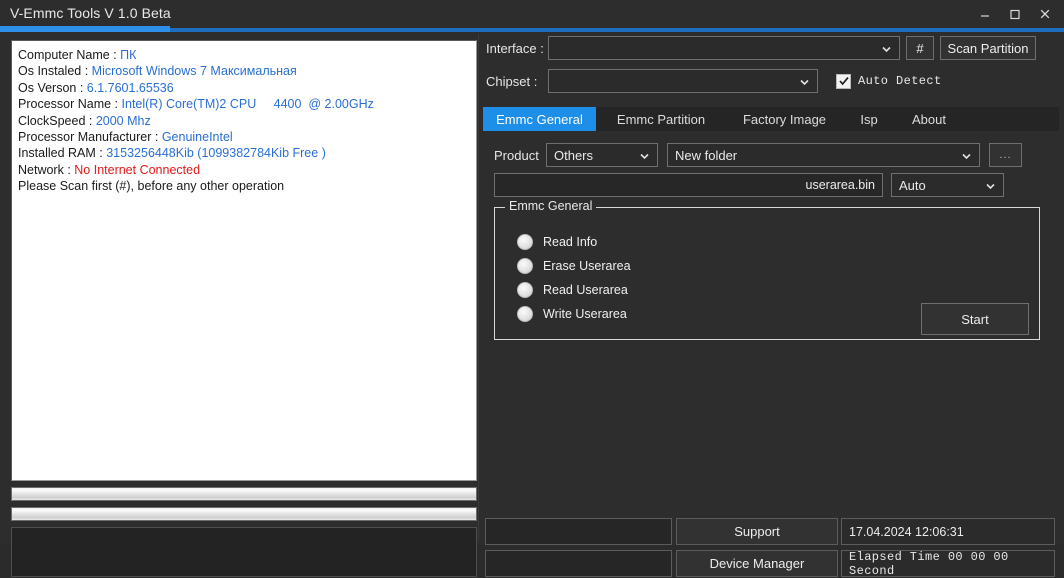 The image size is (1064, 578). I want to click on mode-value: Auto, so click(912, 185).